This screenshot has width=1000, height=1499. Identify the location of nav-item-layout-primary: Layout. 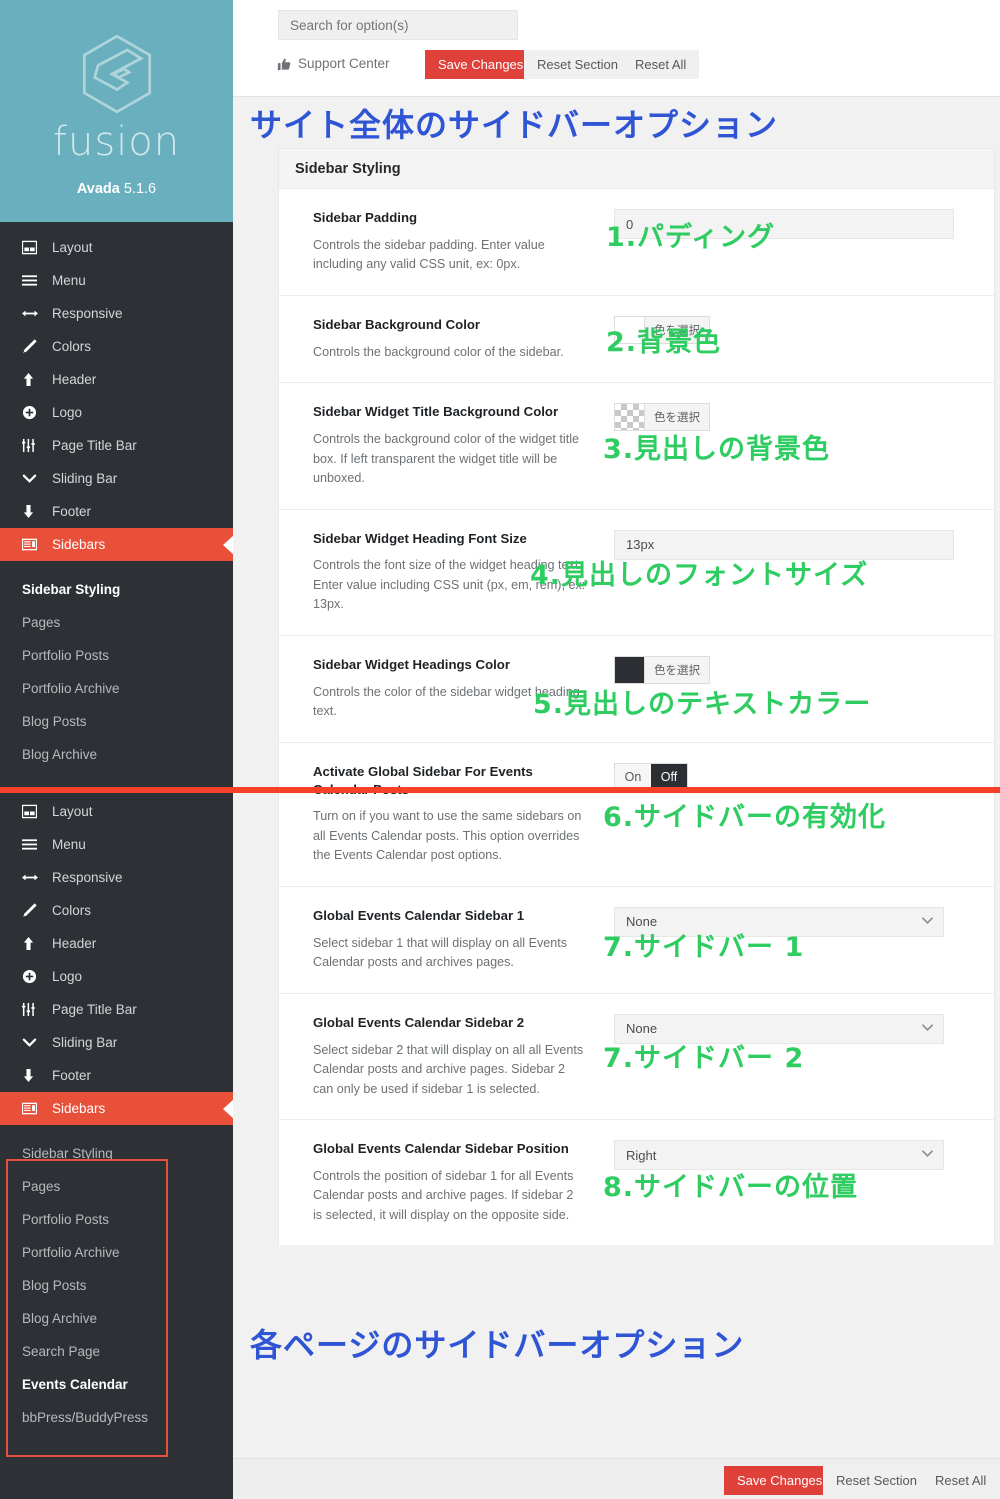
(116, 247).